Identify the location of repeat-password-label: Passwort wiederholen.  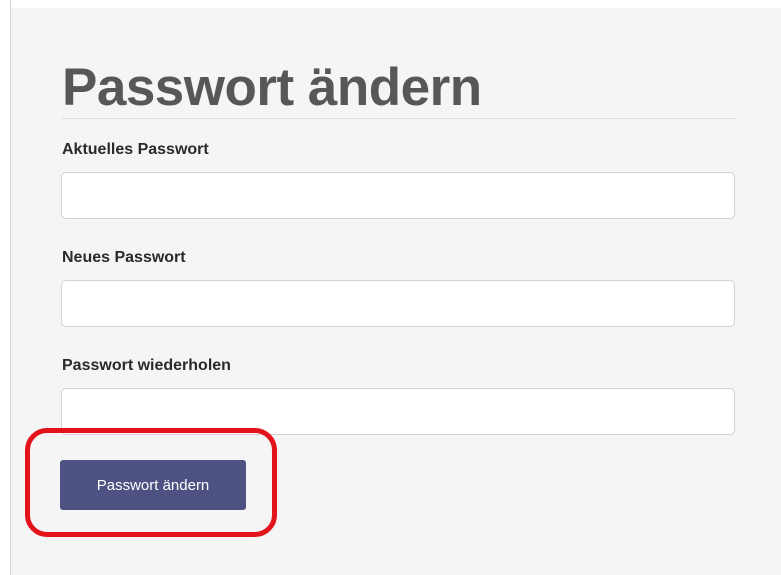
(146, 365).